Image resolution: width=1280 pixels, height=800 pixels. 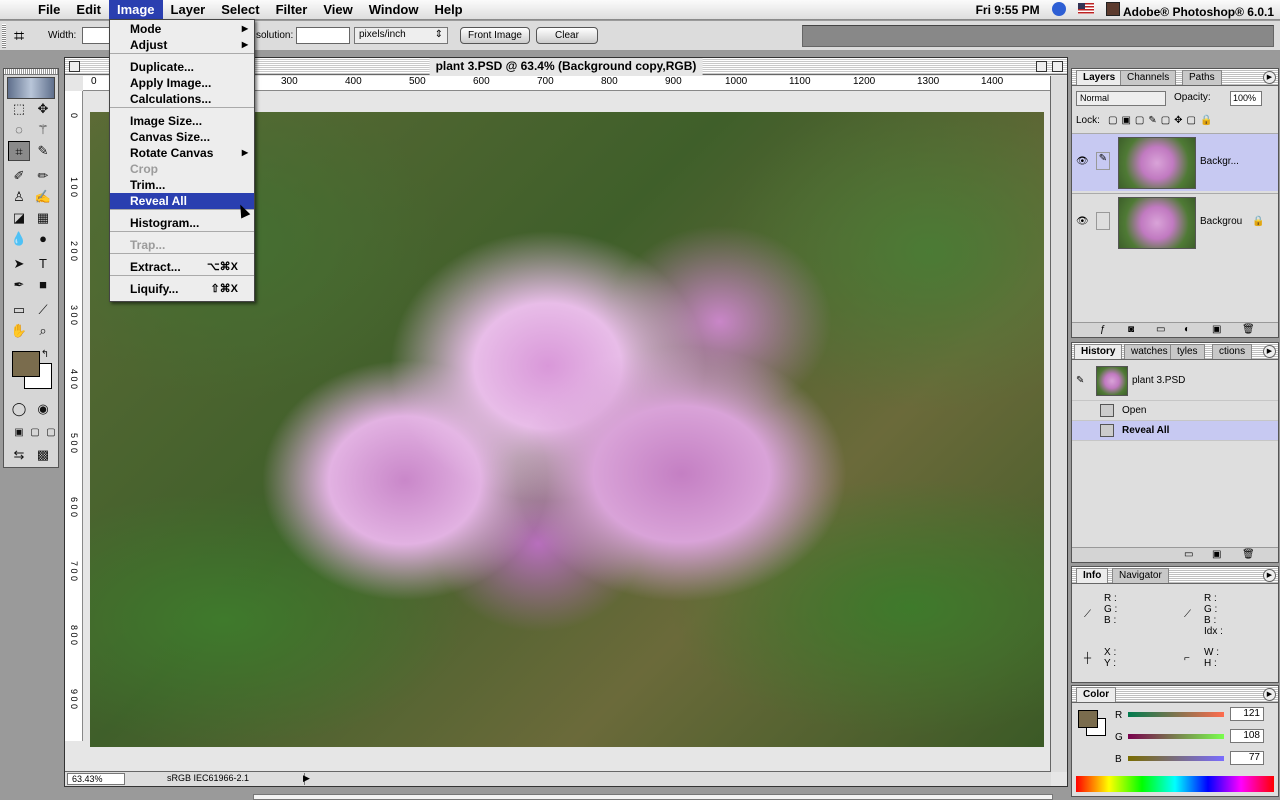 What do you see at coordinates (1175, 431) in the screenshot?
I see `history-step: Reveal All` at bounding box center [1175, 431].